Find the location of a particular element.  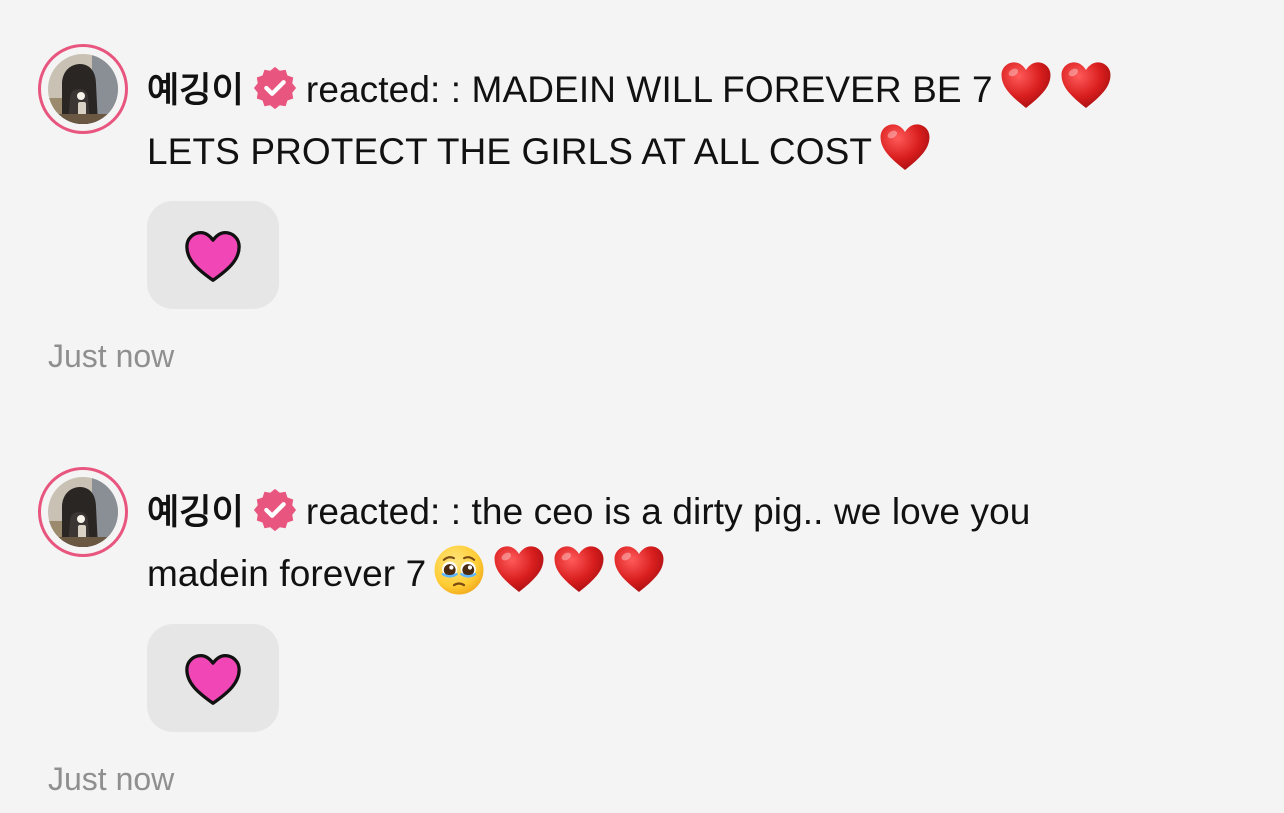

message-line-2: LETS PROTECT THE GIRLS AT ALL COST is located at coordinates (510, 151).